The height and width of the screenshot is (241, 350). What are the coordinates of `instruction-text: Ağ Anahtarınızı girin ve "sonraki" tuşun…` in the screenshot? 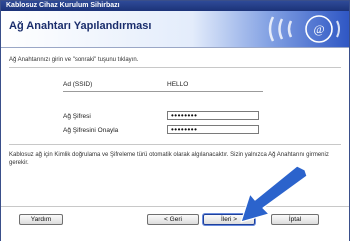 It's located at (74, 60).